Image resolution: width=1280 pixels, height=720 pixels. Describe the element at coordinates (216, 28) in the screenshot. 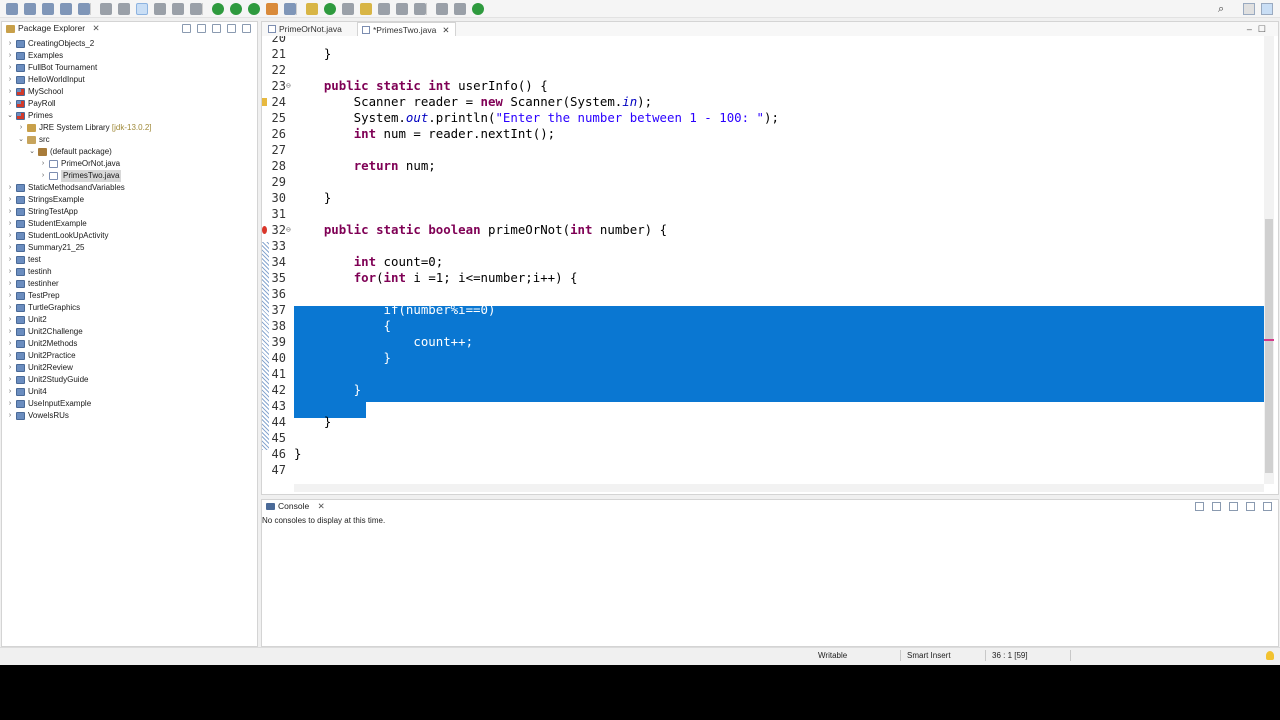

I see `view-menu-icon` at that location.